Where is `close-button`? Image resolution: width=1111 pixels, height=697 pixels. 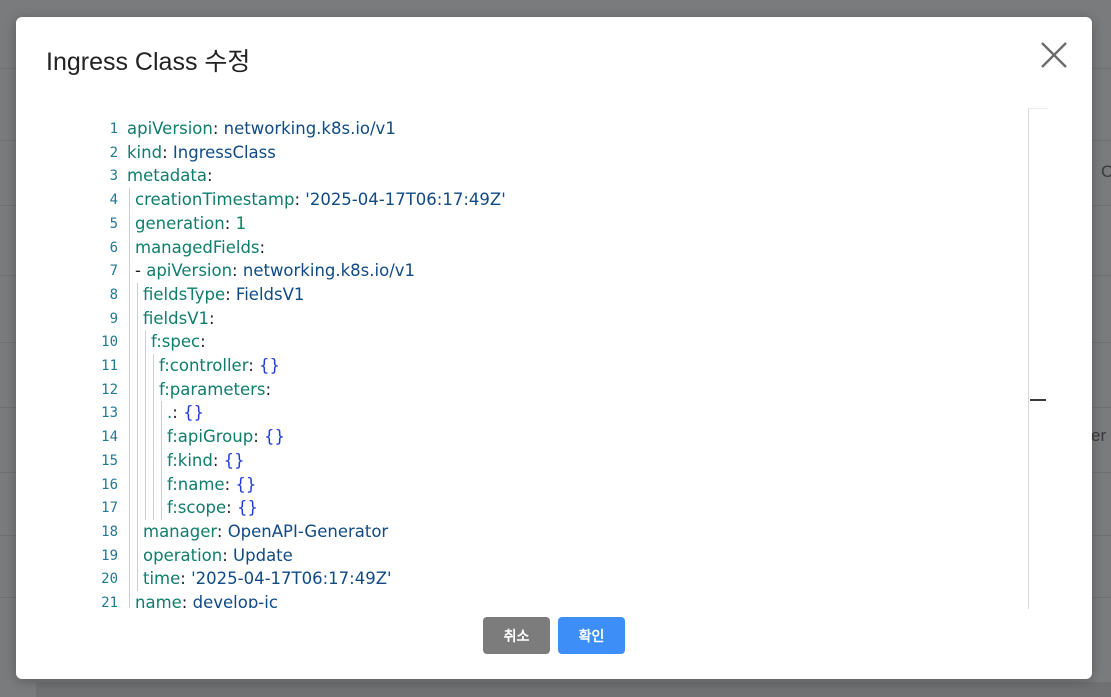 close-button is located at coordinates (1054, 55).